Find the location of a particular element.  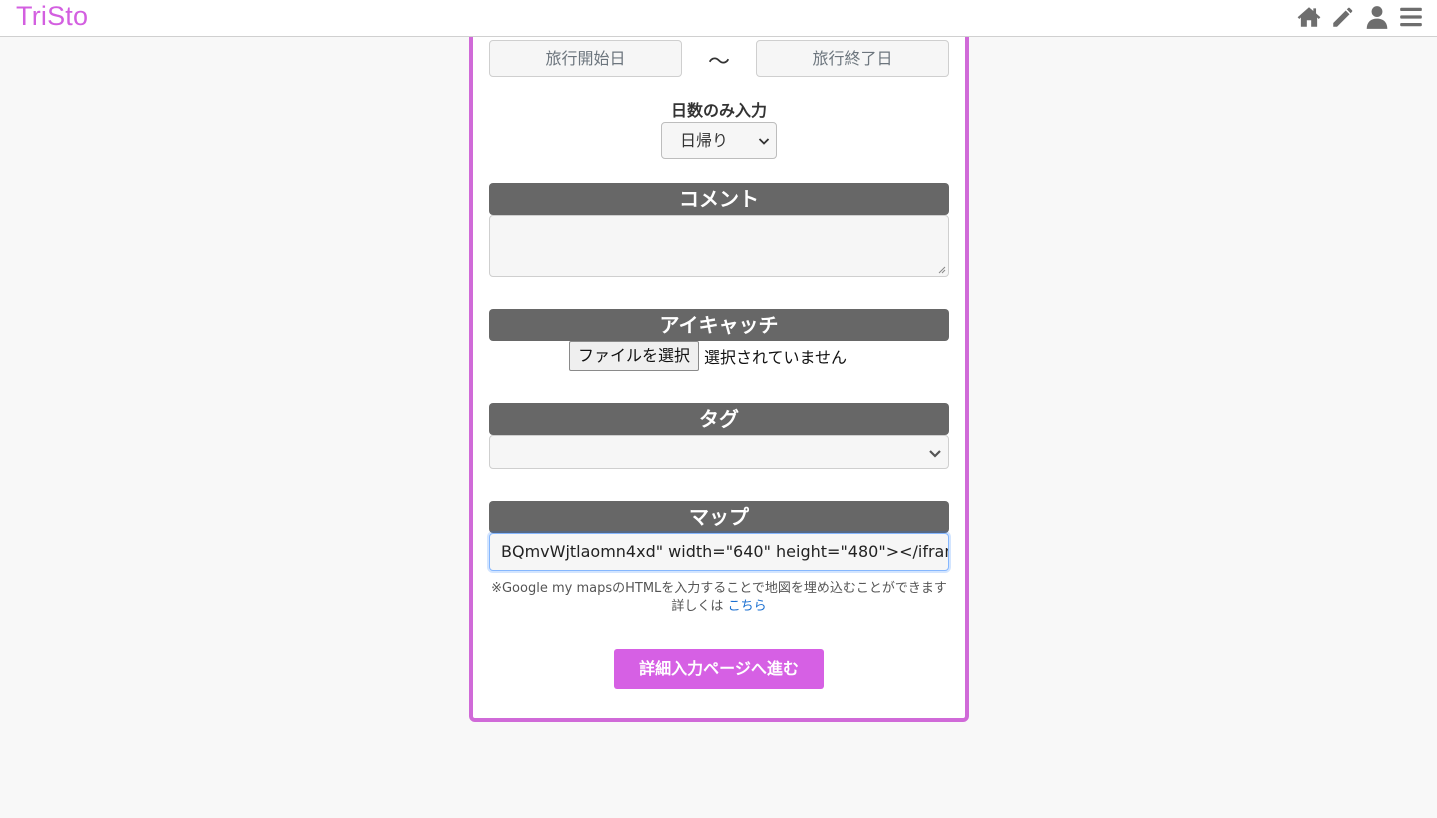

user-icon is located at coordinates (1377, 17).